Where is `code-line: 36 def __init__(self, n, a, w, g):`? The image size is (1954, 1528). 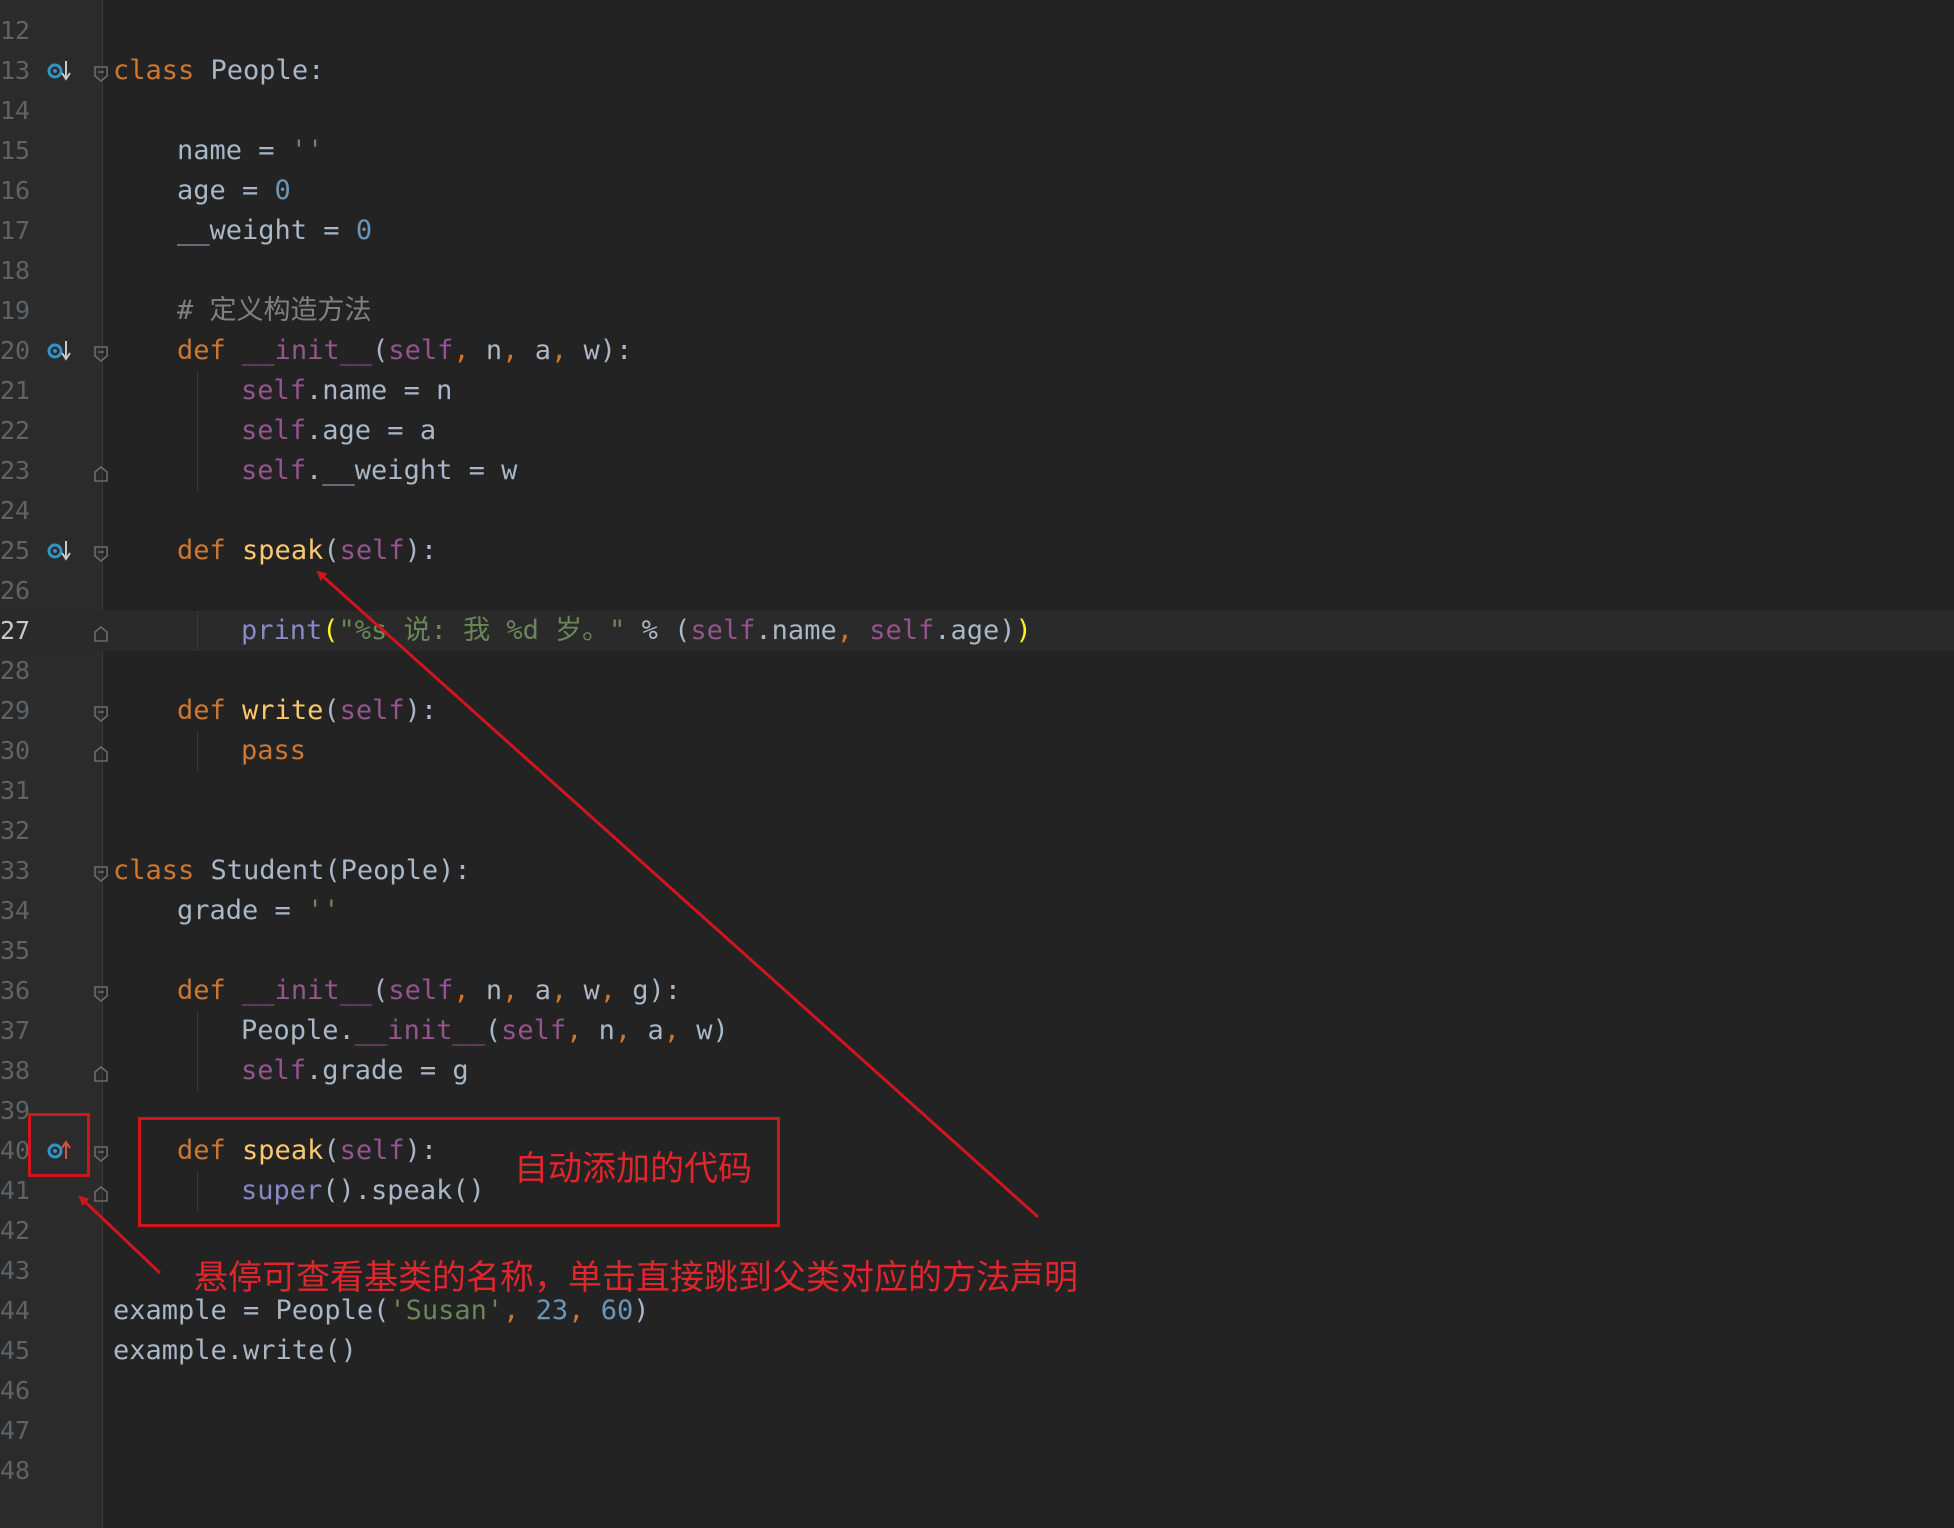
code-line: 36 def __init__(self, n, a, w, g): is located at coordinates (977, 991).